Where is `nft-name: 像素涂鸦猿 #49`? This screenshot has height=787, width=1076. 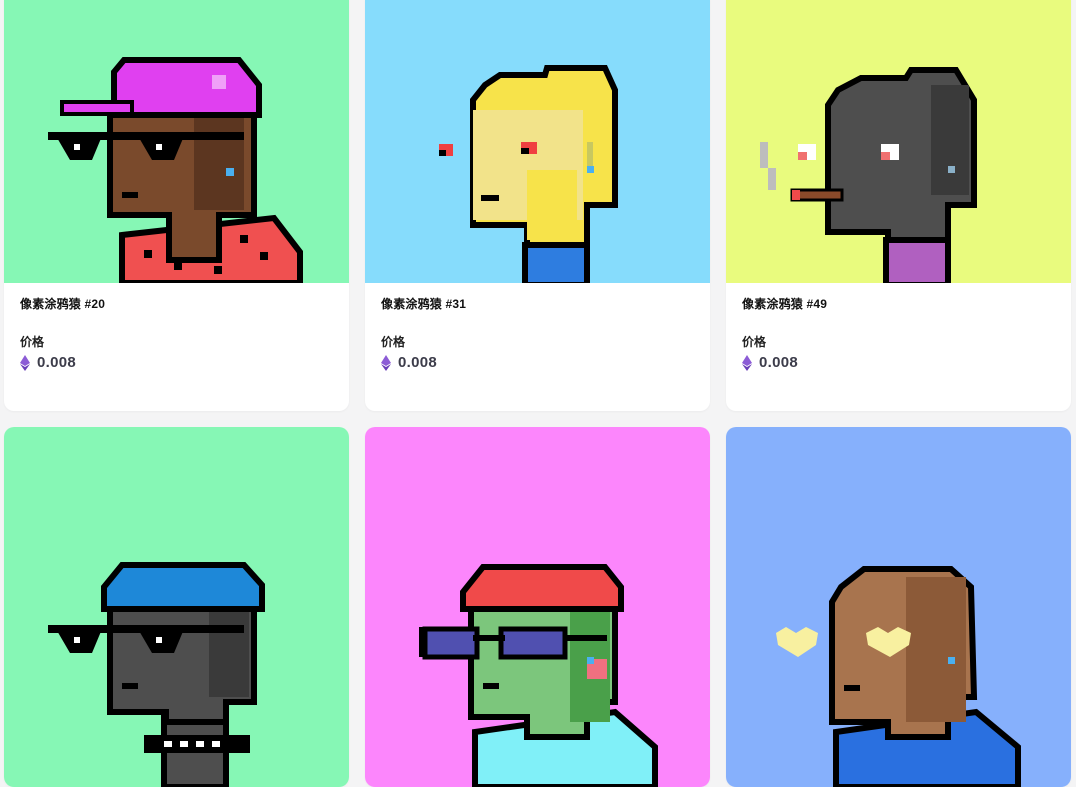
nft-name: 像素涂鸦猿 #49 is located at coordinates (898, 303).